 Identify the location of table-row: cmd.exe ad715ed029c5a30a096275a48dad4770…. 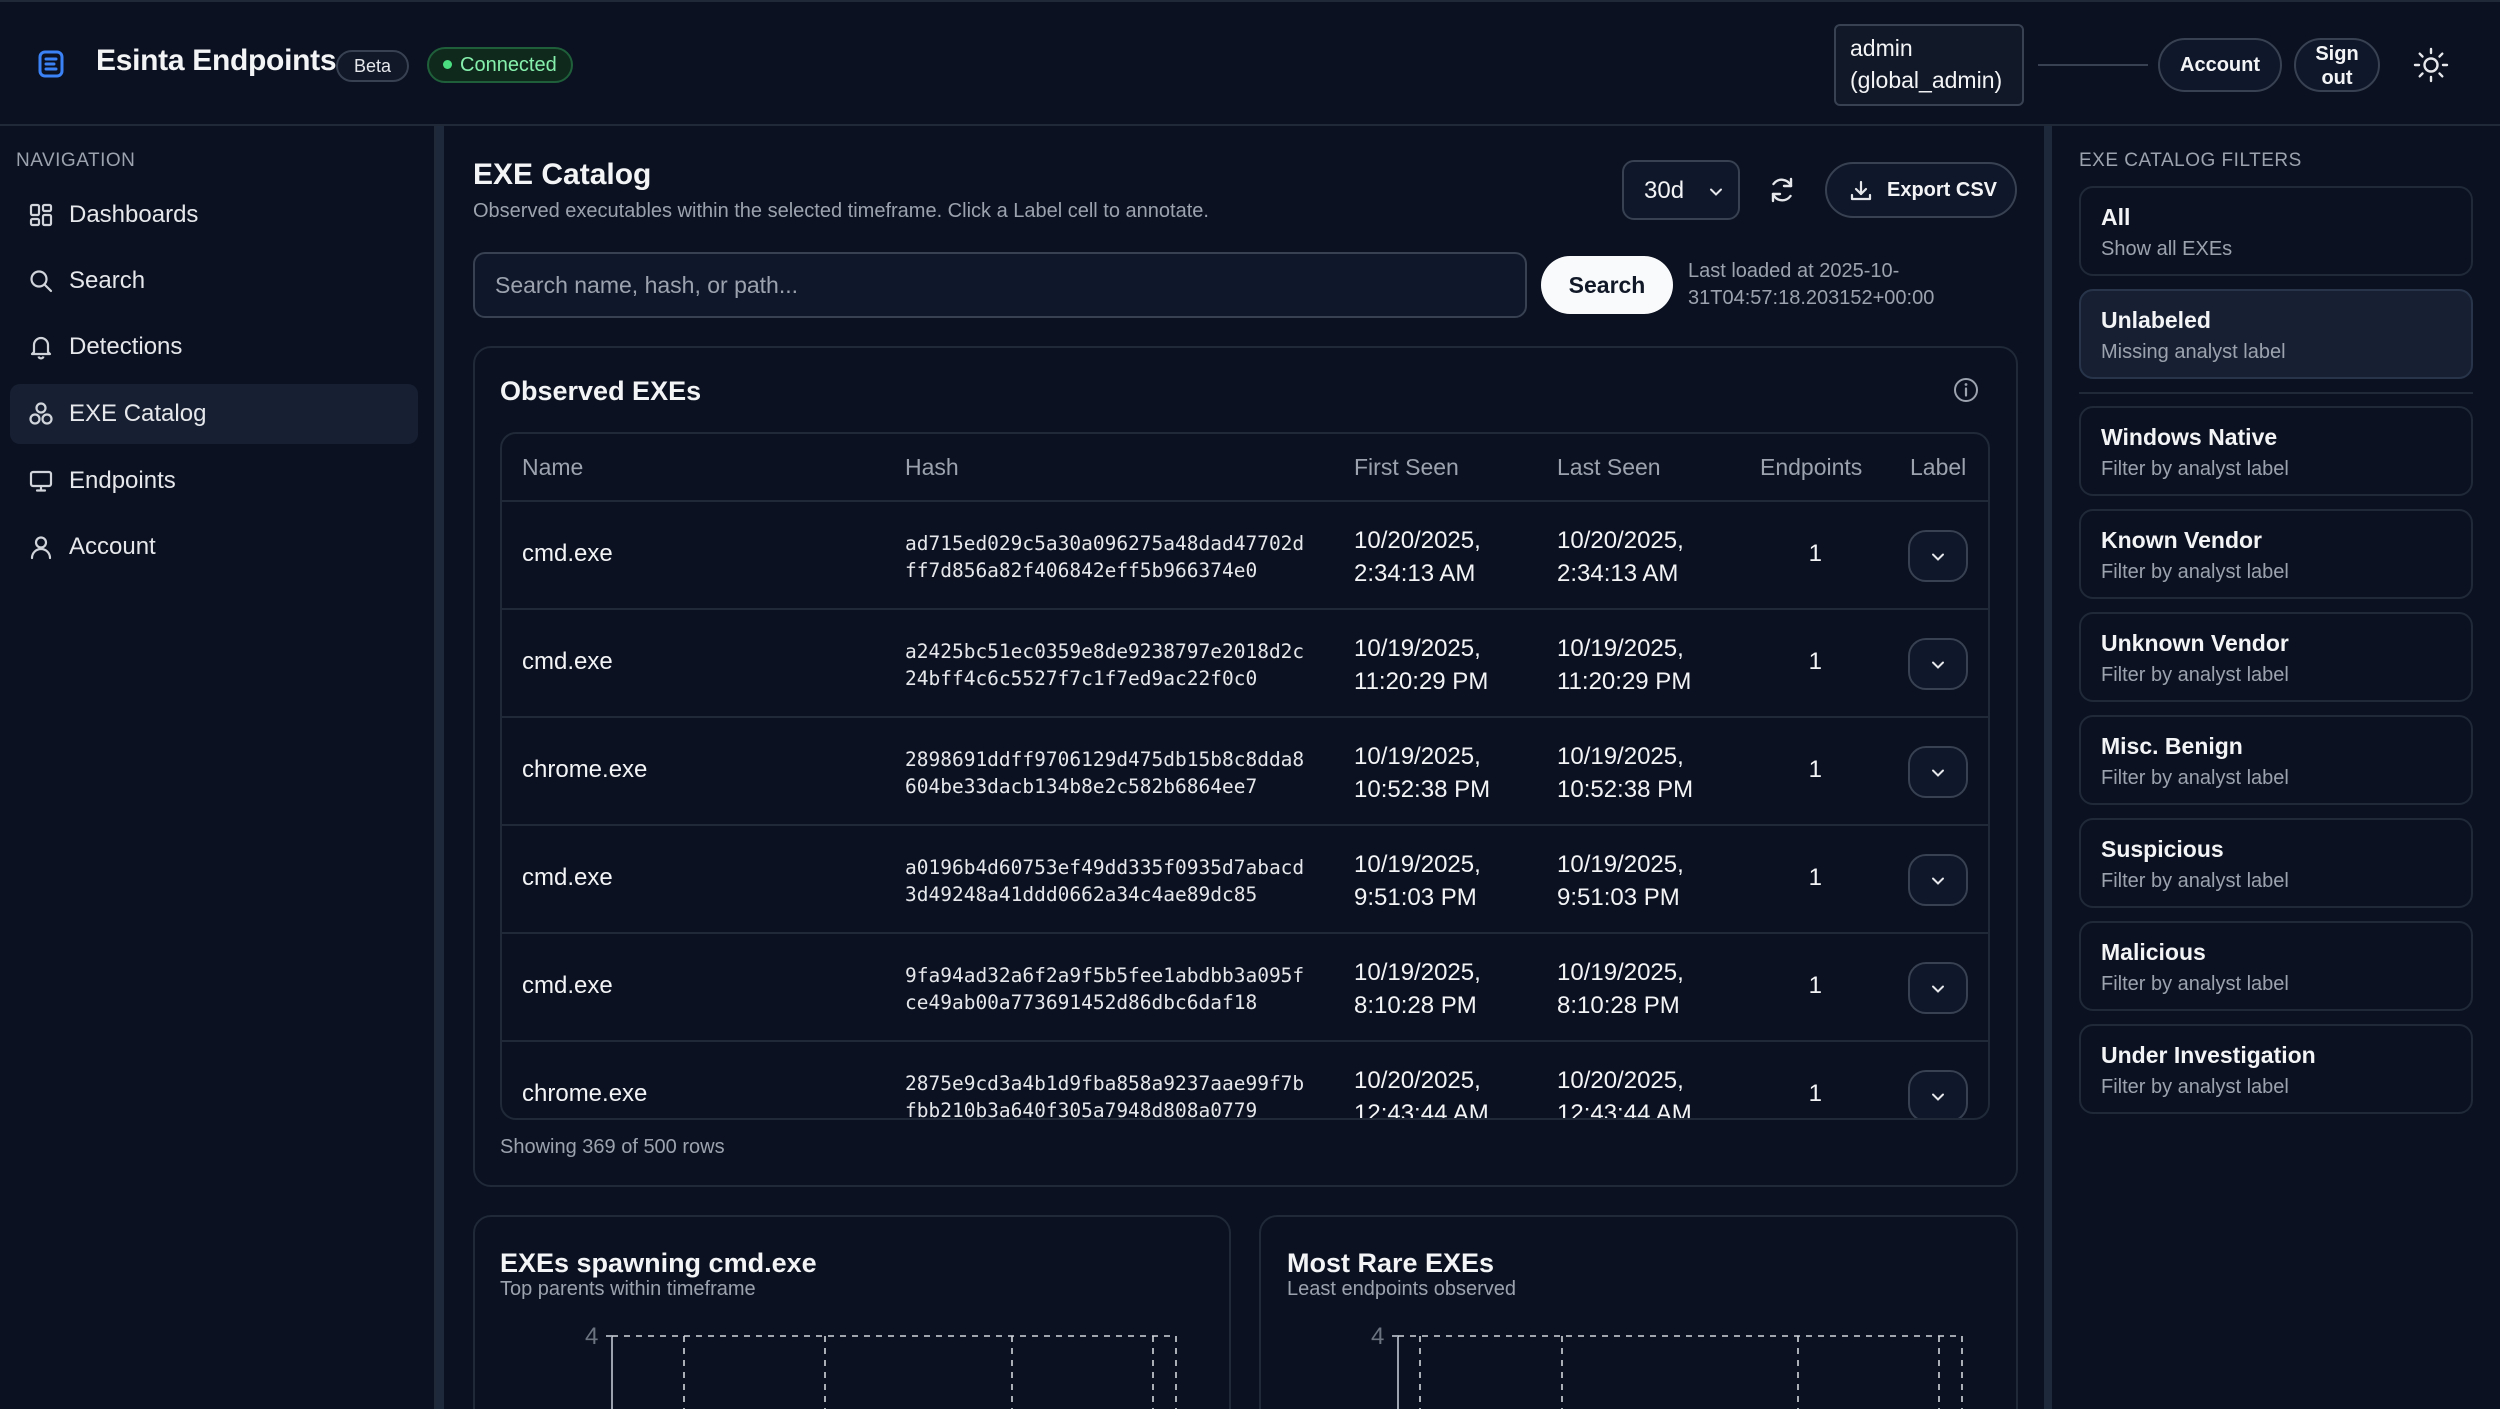
(1245, 554).